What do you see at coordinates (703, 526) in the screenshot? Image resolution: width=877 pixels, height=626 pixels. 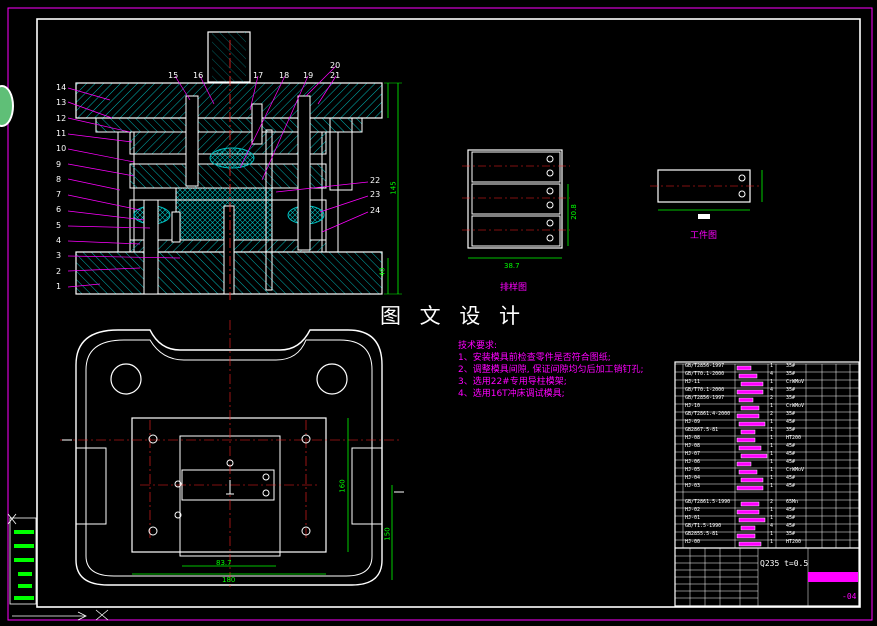 I see `bom-code: GB/T1.5-1990` at bounding box center [703, 526].